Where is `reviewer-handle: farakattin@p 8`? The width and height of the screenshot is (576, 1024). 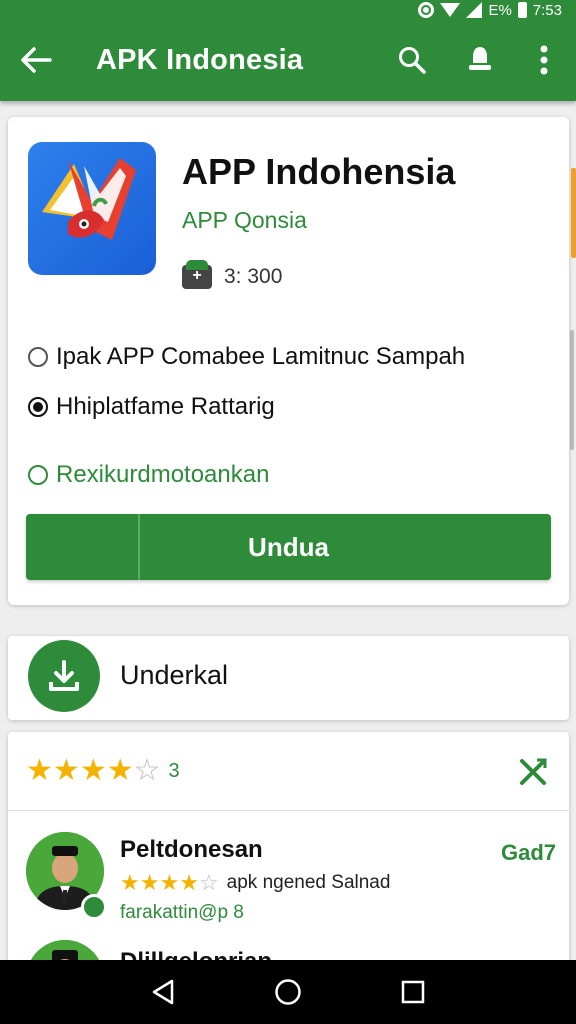 reviewer-handle: farakattin@p 8 is located at coordinates (182, 913).